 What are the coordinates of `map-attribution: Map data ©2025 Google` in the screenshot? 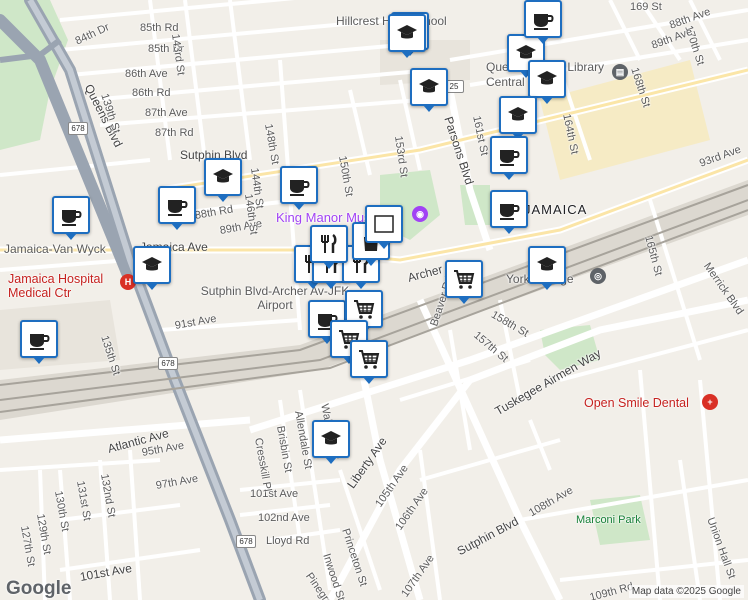 It's located at (686, 591).